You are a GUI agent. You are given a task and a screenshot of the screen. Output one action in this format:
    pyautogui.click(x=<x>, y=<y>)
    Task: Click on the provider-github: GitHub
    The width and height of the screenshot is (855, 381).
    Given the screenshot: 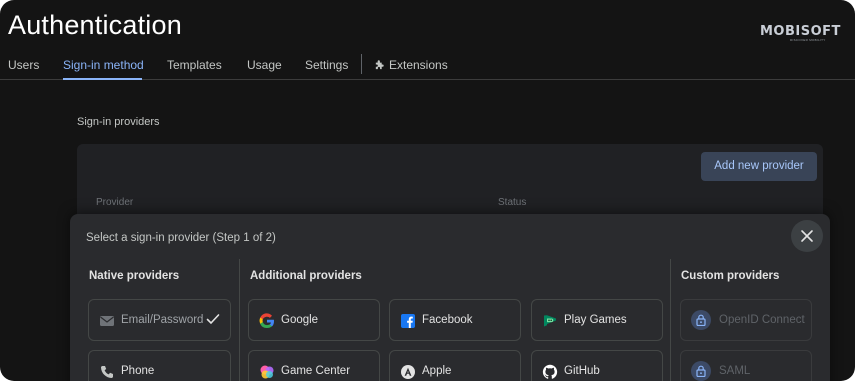 What is the action you would take?
    pyautogui.click(x=597, y=365)
    